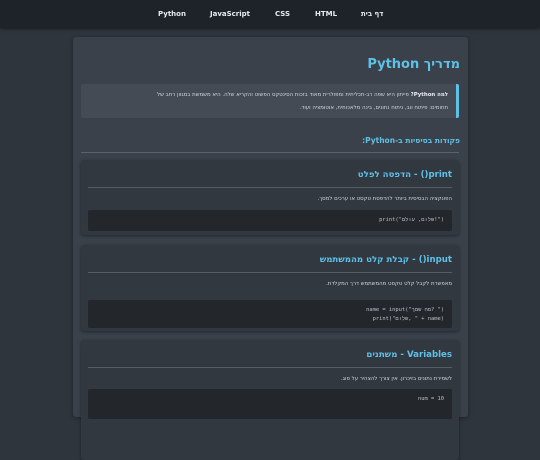 The image size is (540, 460). I want to click on nav-link-javascript: JavaScript, so click(230, 14).